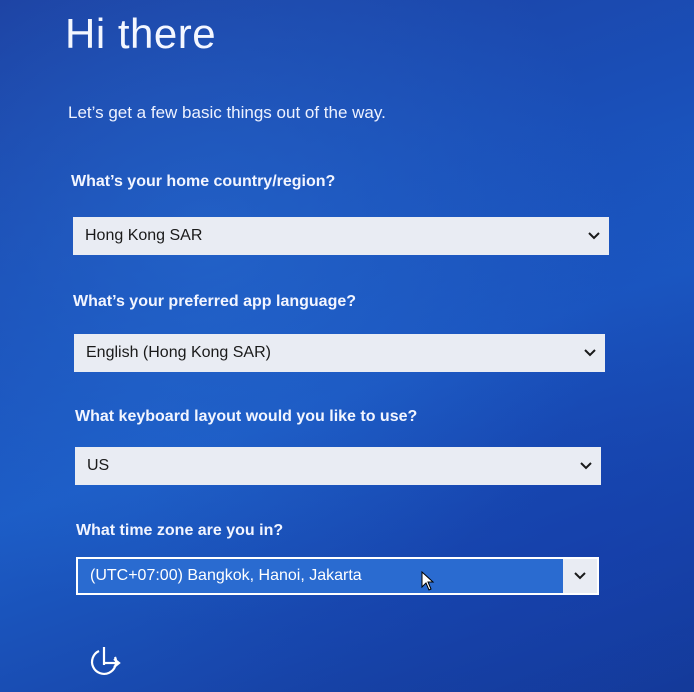  What do you see at coordinates (106, 661) in the screenshot?
I see `ease-of-access-icon` at bounding box center [106, 661].